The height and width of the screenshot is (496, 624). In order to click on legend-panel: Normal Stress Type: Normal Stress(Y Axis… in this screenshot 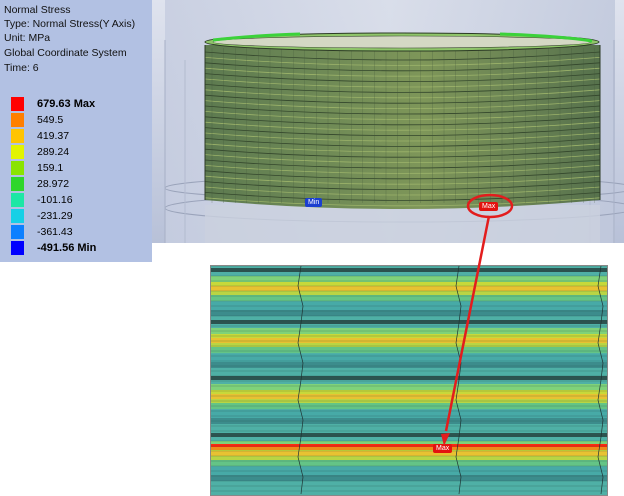, I will do `click(76, 131)`.